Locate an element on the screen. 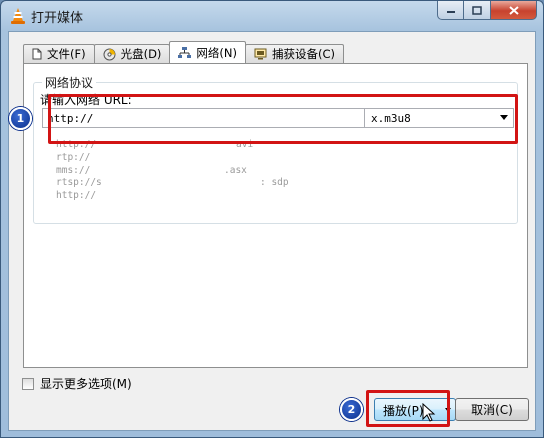 The width and height of the screenshot is (544, 438). example-row: rtsp://s : sdp is located at coordinates (172, 183).